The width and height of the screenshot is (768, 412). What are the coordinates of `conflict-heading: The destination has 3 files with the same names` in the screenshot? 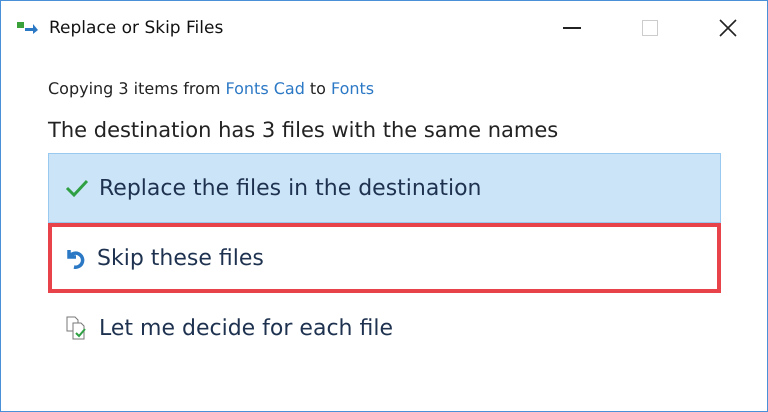 It's located at (304, 130).